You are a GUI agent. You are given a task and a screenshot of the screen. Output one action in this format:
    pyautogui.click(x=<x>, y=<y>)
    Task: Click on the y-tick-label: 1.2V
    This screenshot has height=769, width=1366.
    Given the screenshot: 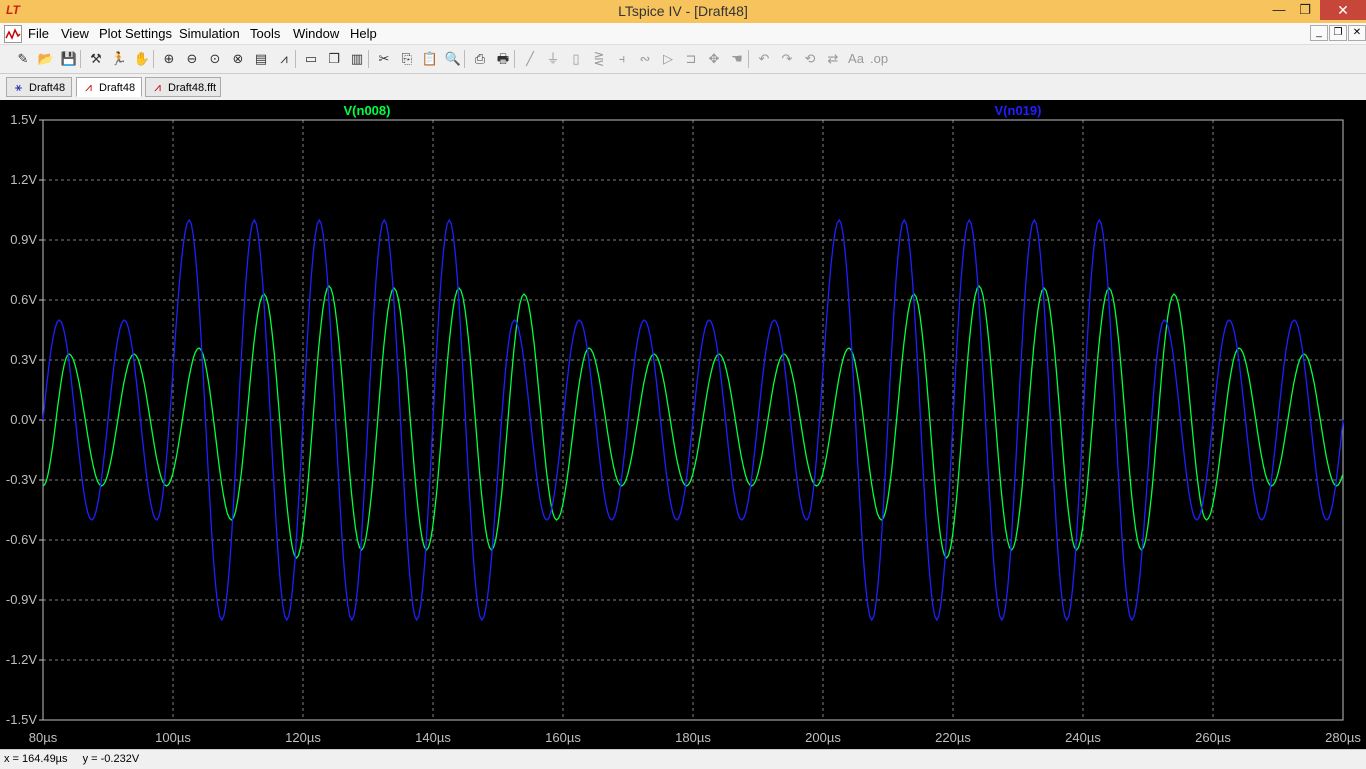 What is the action you would take?
    pyautogui.click(x=23, y=179)
    